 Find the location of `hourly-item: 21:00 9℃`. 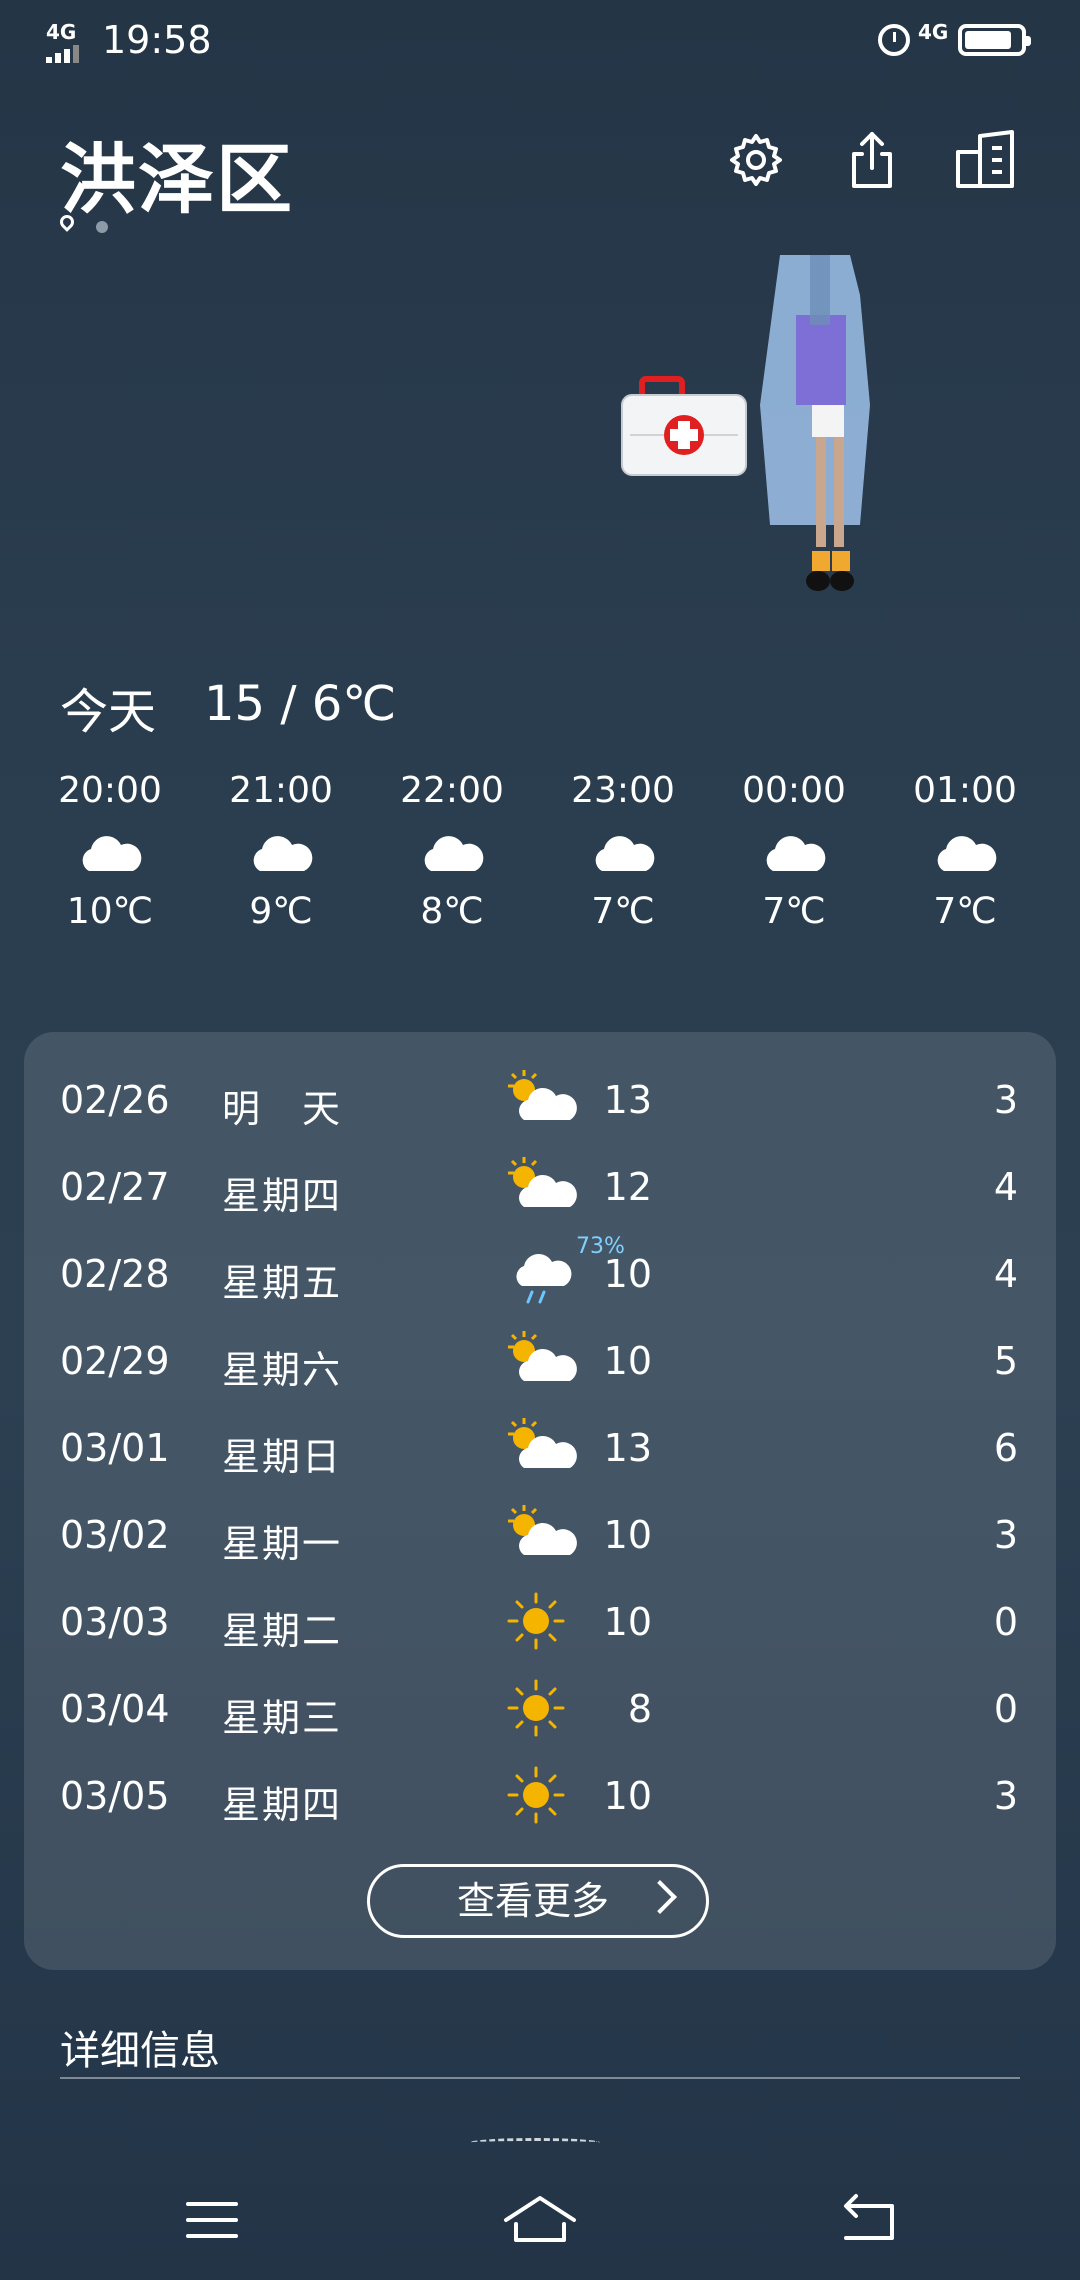

hourly-item: 21:00 9℃ is located at coordinates (281, 851).